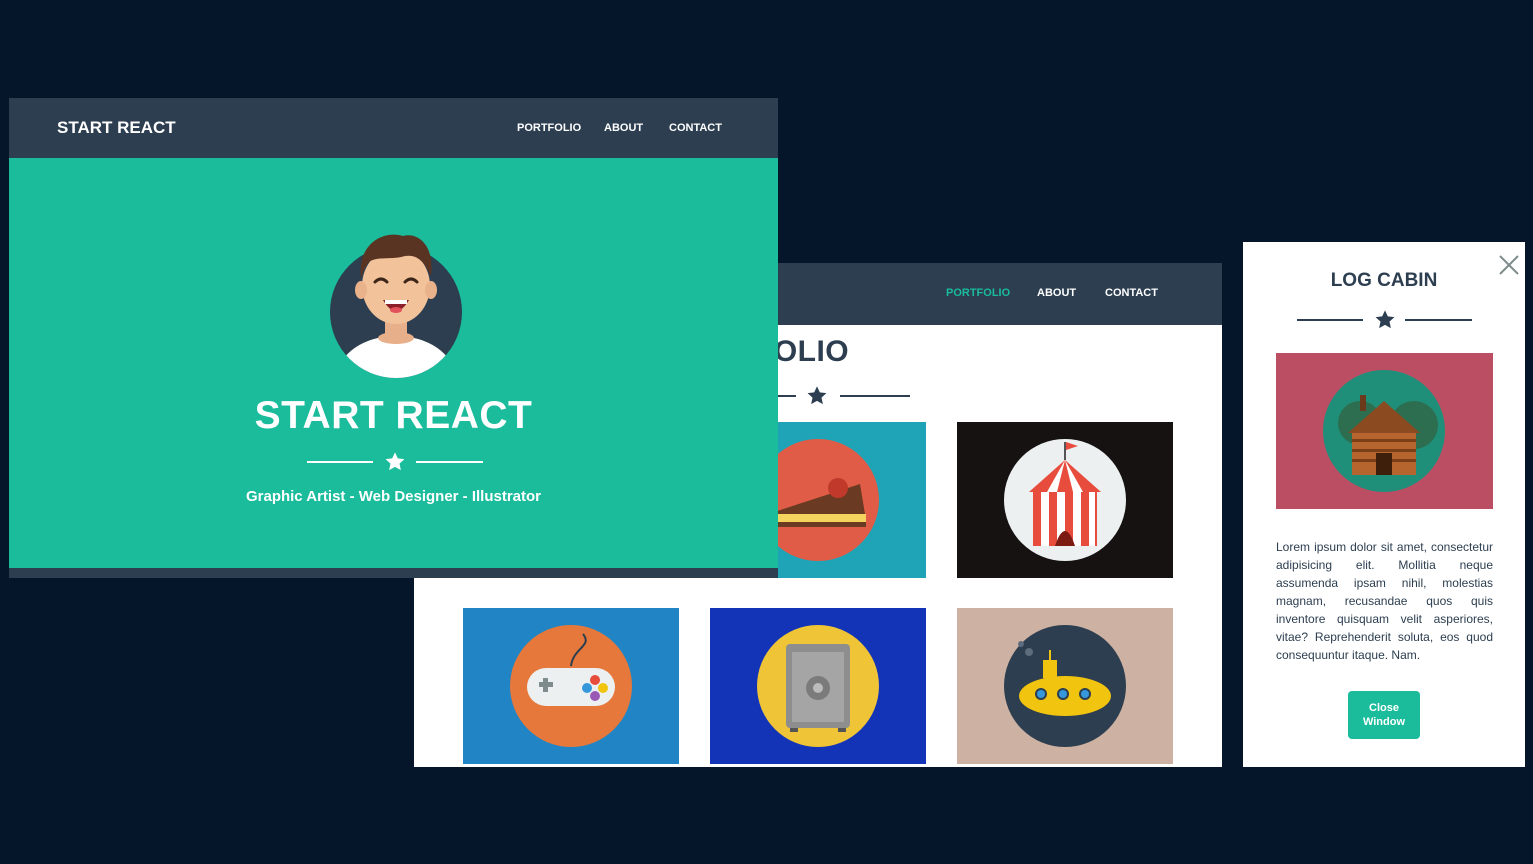 This screenshot has height=864, width=1533. I want to click on submarine-icon, so click(1065, 686).